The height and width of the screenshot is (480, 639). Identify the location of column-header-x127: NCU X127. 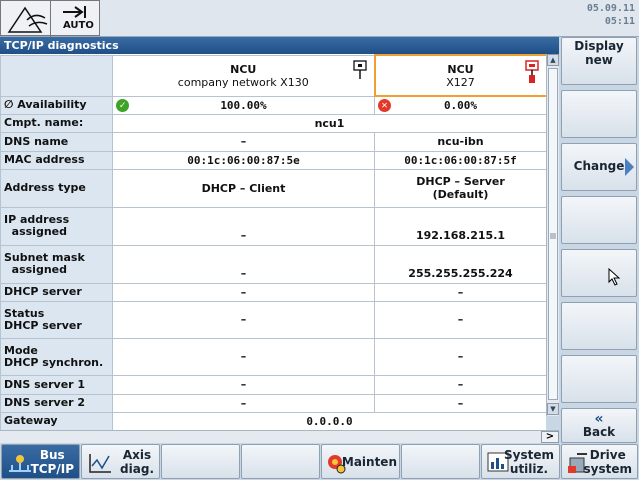
(459, 75).